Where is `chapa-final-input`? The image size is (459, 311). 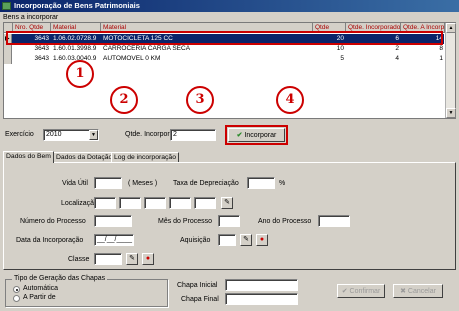
chapa-final-input is located at coordinates (261, 299).